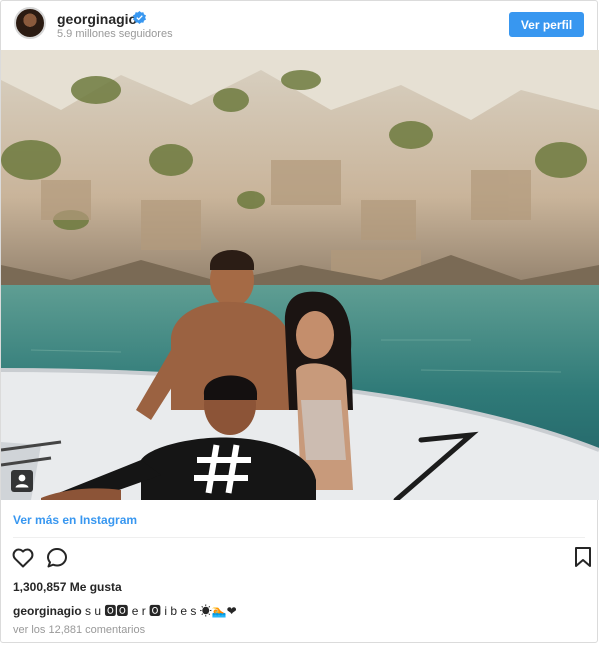  I want to click on caption-username: georginagio, so click(47, 611).